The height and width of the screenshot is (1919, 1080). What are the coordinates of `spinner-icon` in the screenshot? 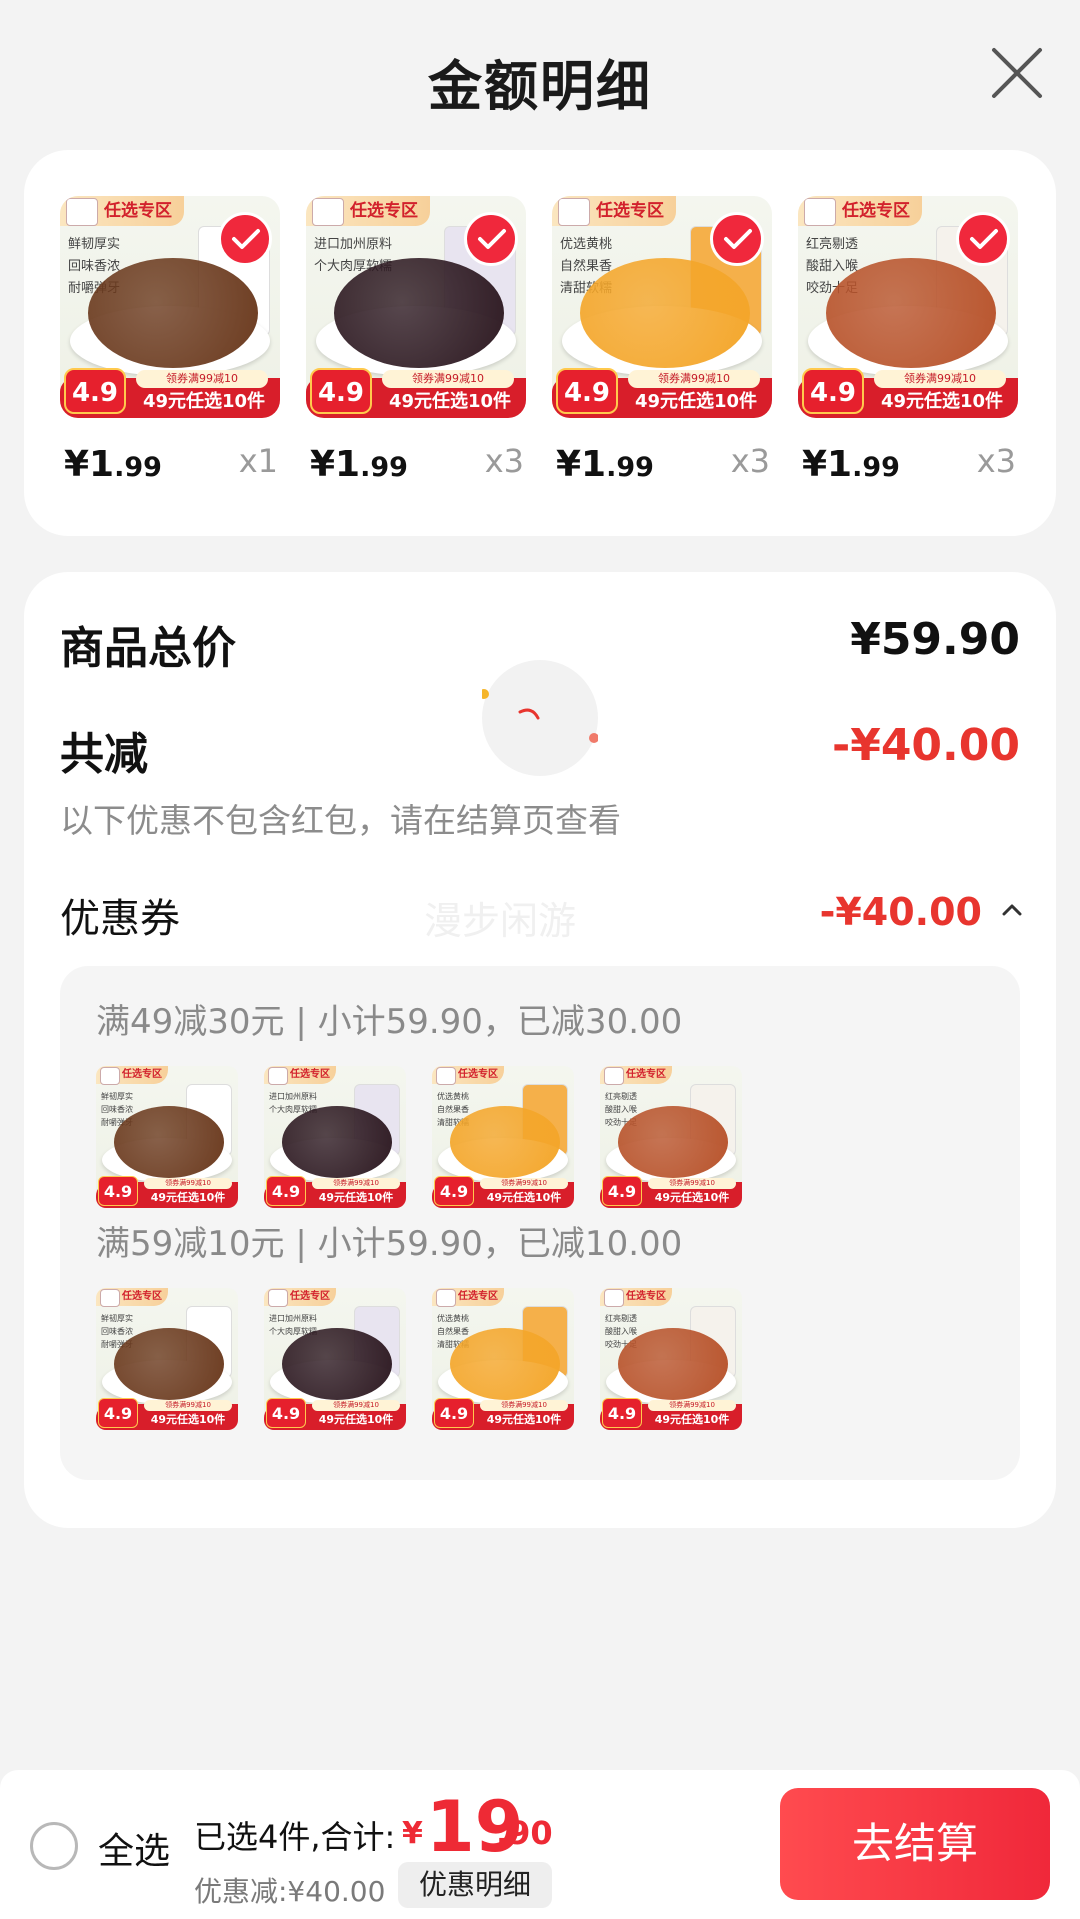 It's located at (539, 716).